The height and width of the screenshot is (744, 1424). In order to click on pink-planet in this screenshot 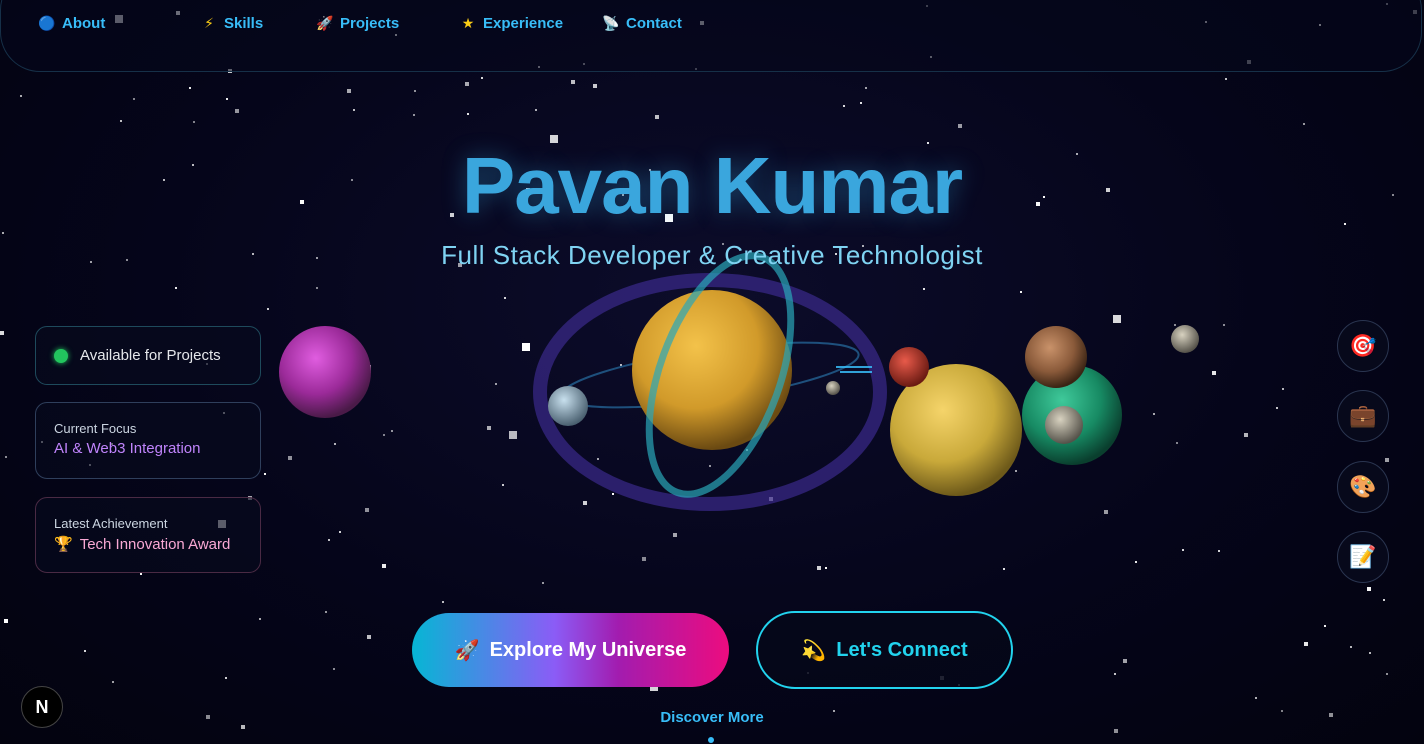, I will do `click(325, 372)`.